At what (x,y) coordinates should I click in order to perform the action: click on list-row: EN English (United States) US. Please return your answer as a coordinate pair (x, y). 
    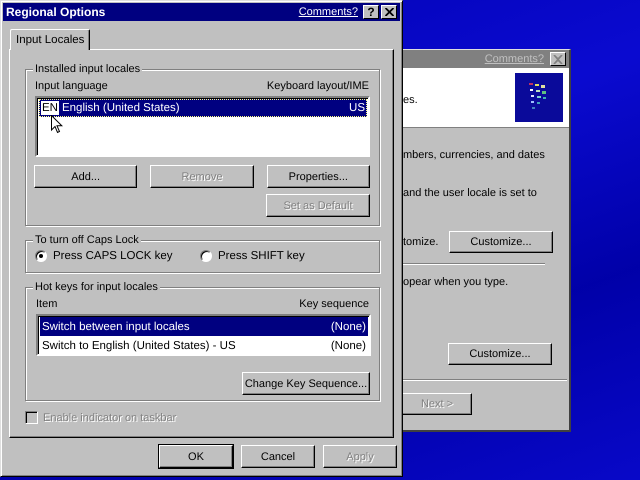
    Looking at the image, I should click on (203, 108).